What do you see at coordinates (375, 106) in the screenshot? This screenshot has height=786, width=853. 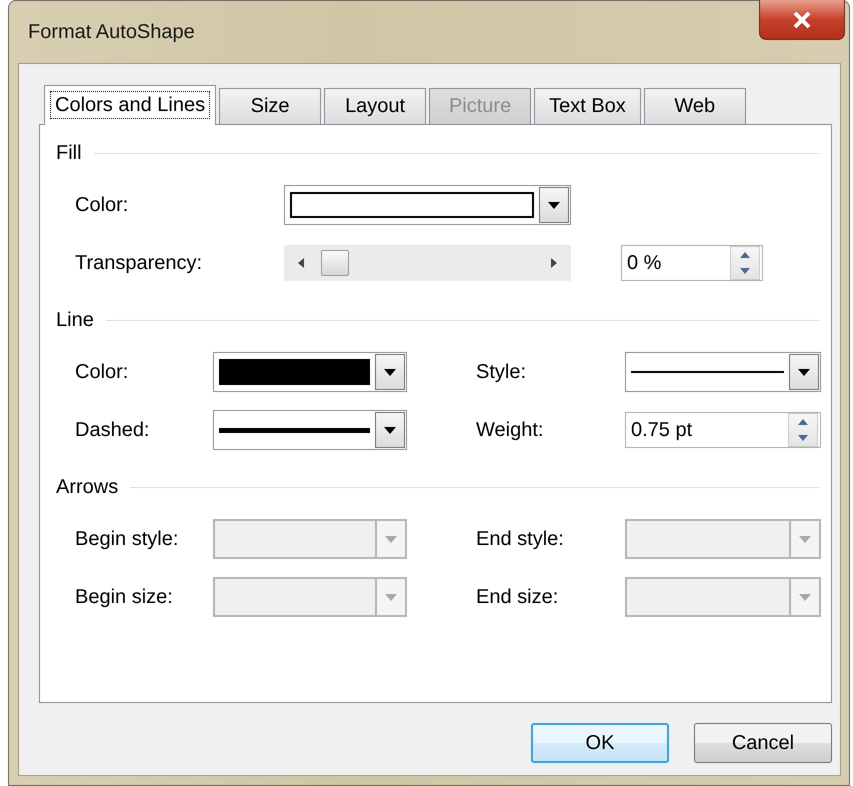 I see `tab: Layout` at bounding box center [375, 106].